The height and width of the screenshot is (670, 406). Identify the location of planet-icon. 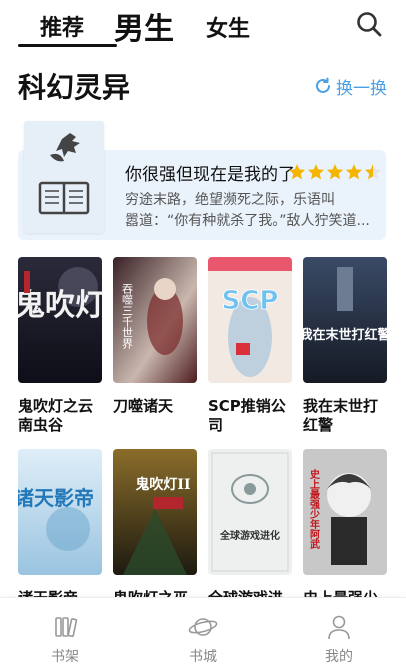
(203, 627).